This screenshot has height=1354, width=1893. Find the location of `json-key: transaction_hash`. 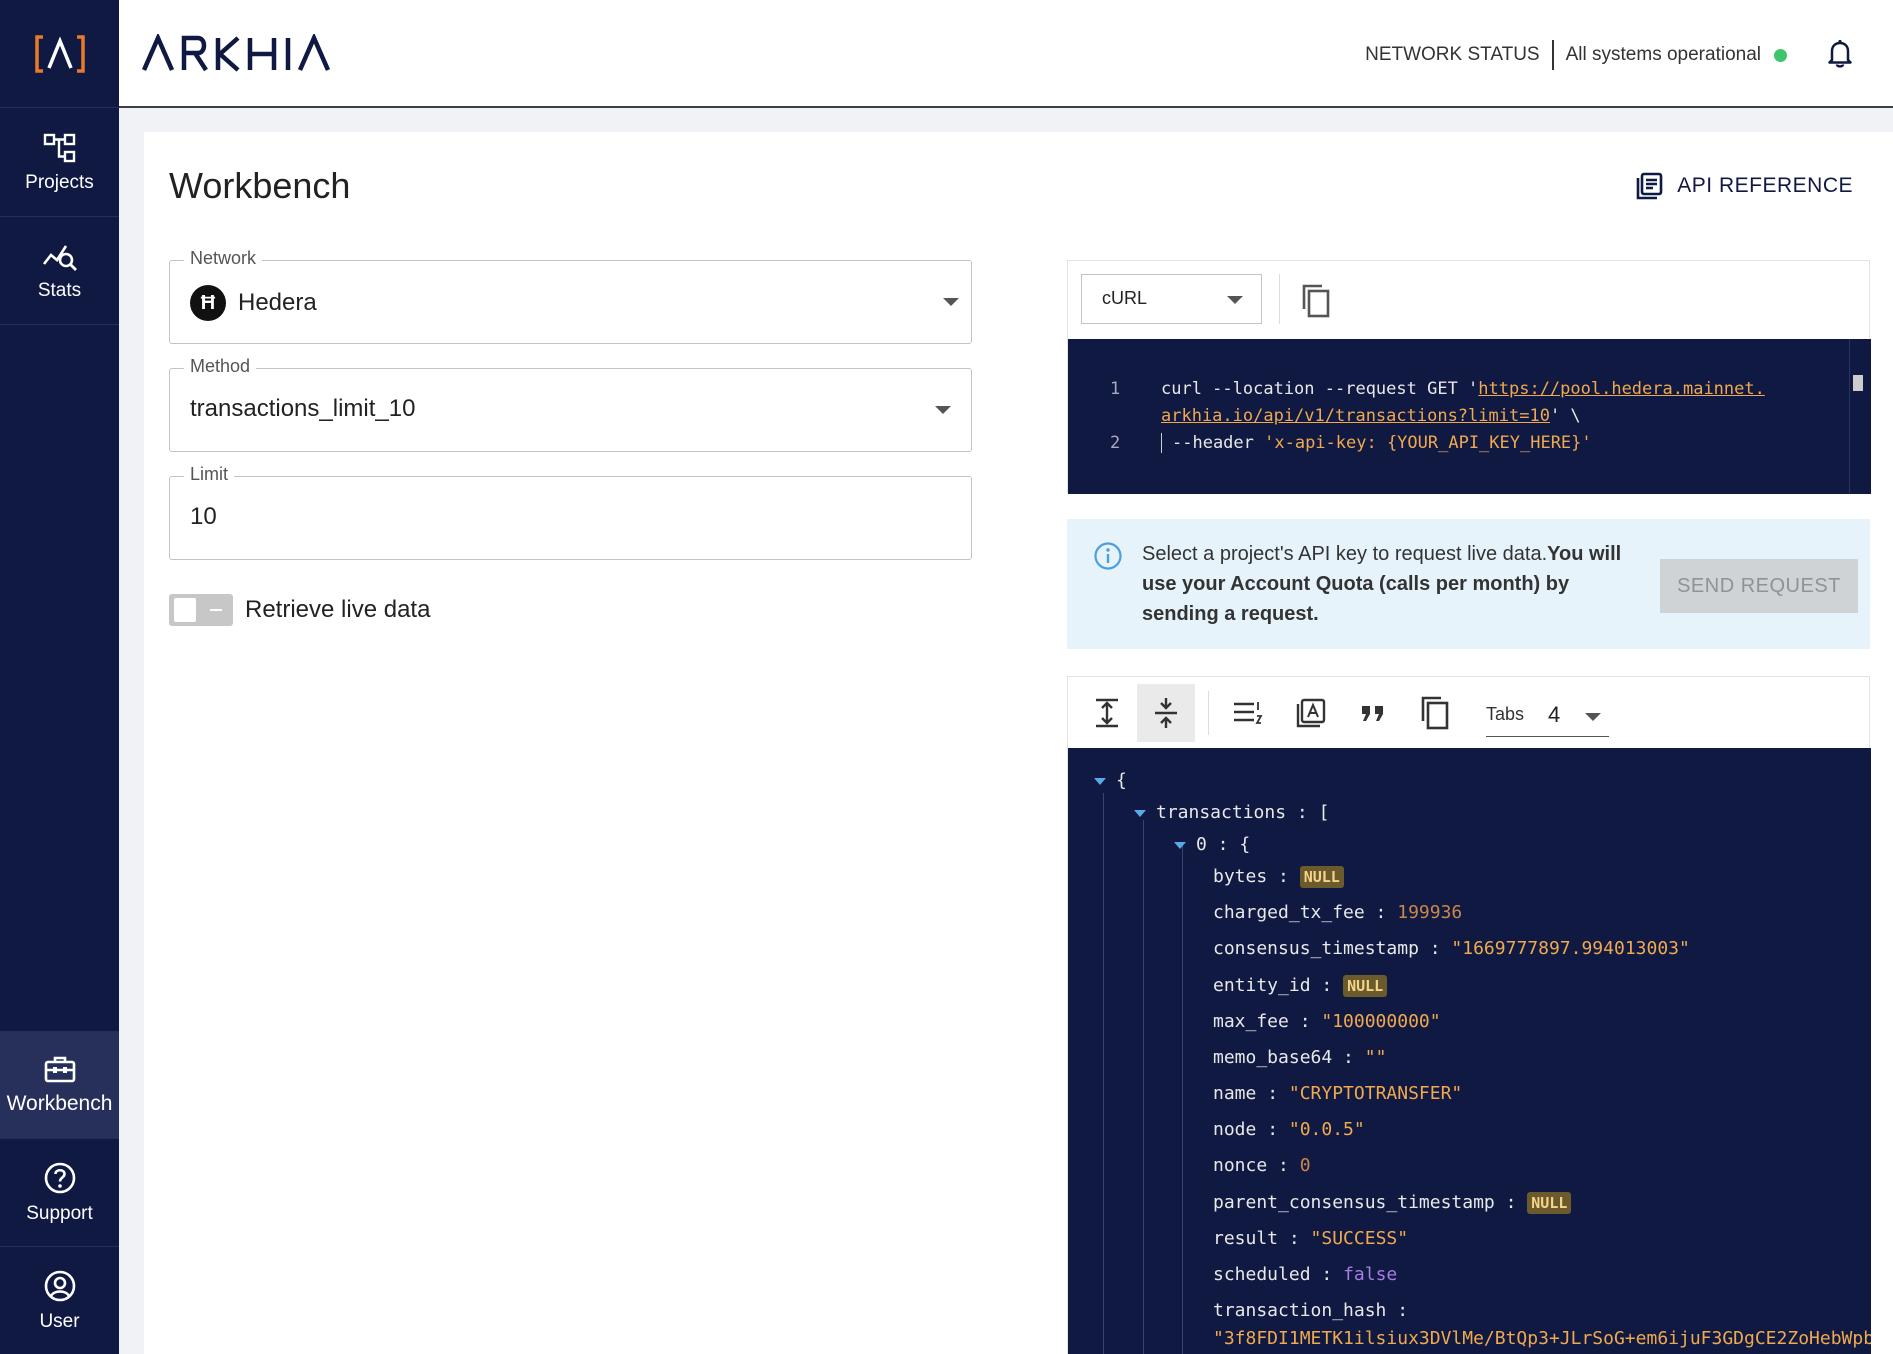

json-key: transaction_hash is located at coordinates (1300, 1310).